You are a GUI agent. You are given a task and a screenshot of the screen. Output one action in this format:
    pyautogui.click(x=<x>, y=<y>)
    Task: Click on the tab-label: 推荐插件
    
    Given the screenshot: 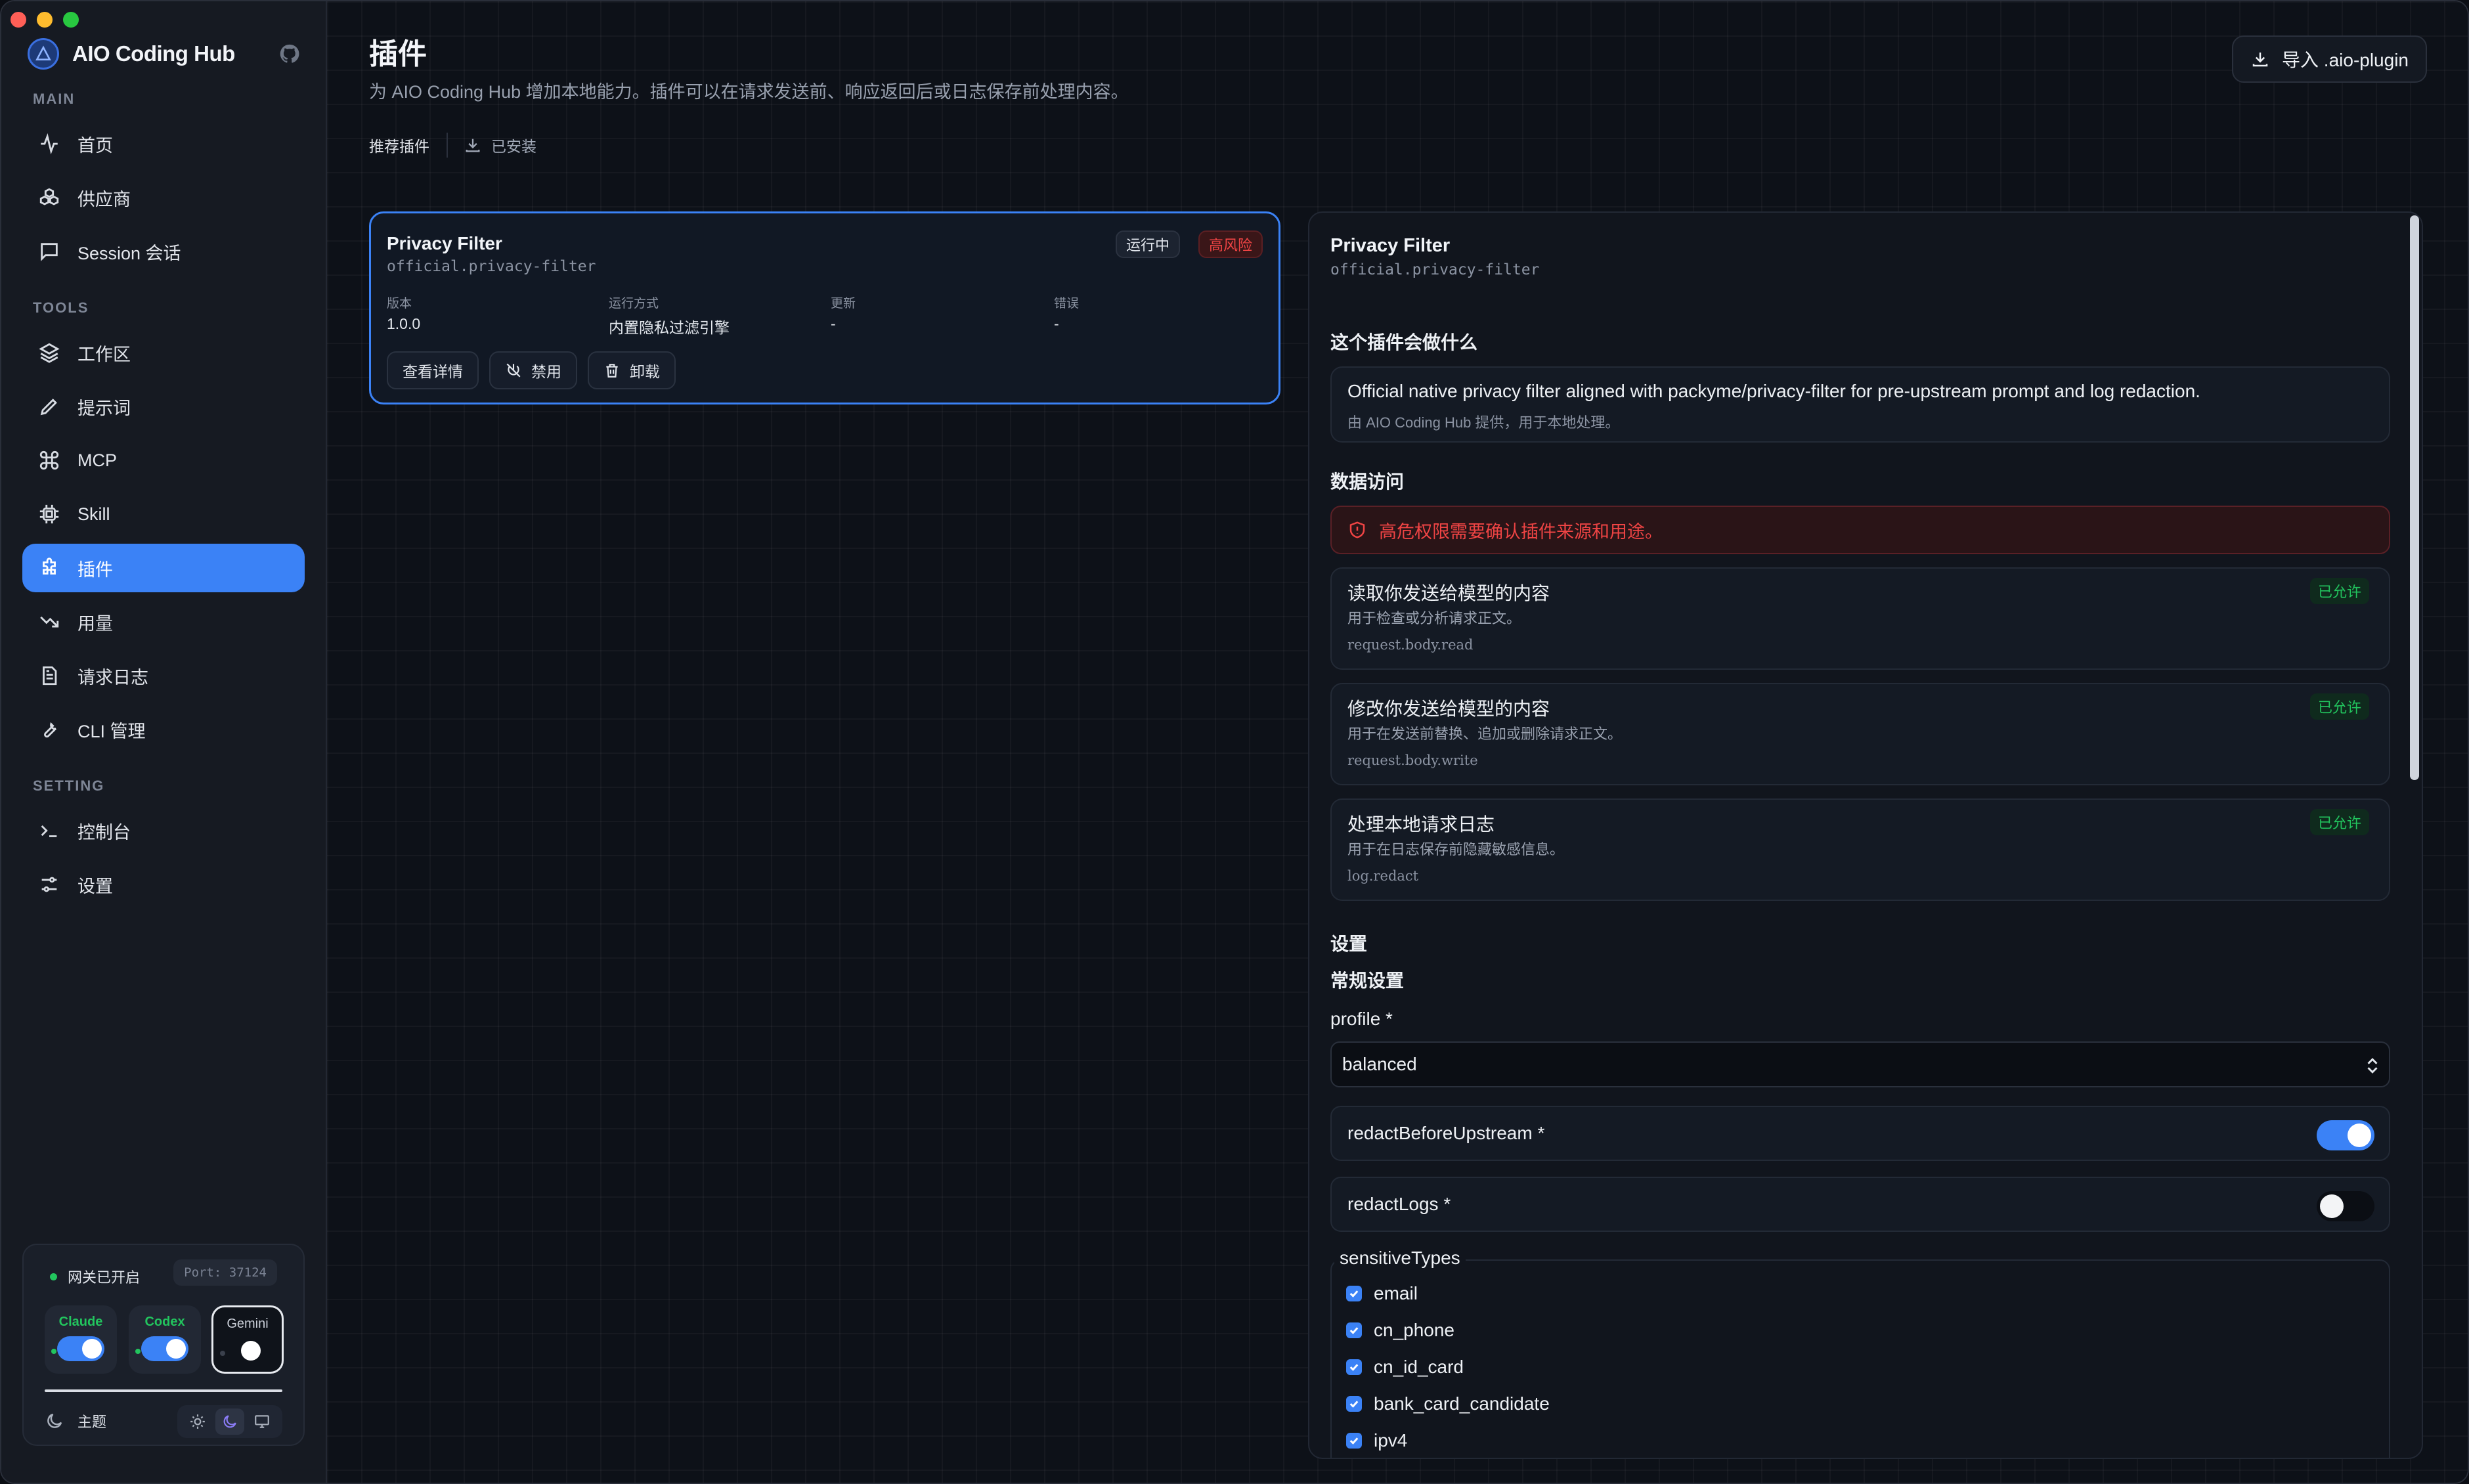 What is the action you would take?
    pyautogui.click(x=399, y=146)
    